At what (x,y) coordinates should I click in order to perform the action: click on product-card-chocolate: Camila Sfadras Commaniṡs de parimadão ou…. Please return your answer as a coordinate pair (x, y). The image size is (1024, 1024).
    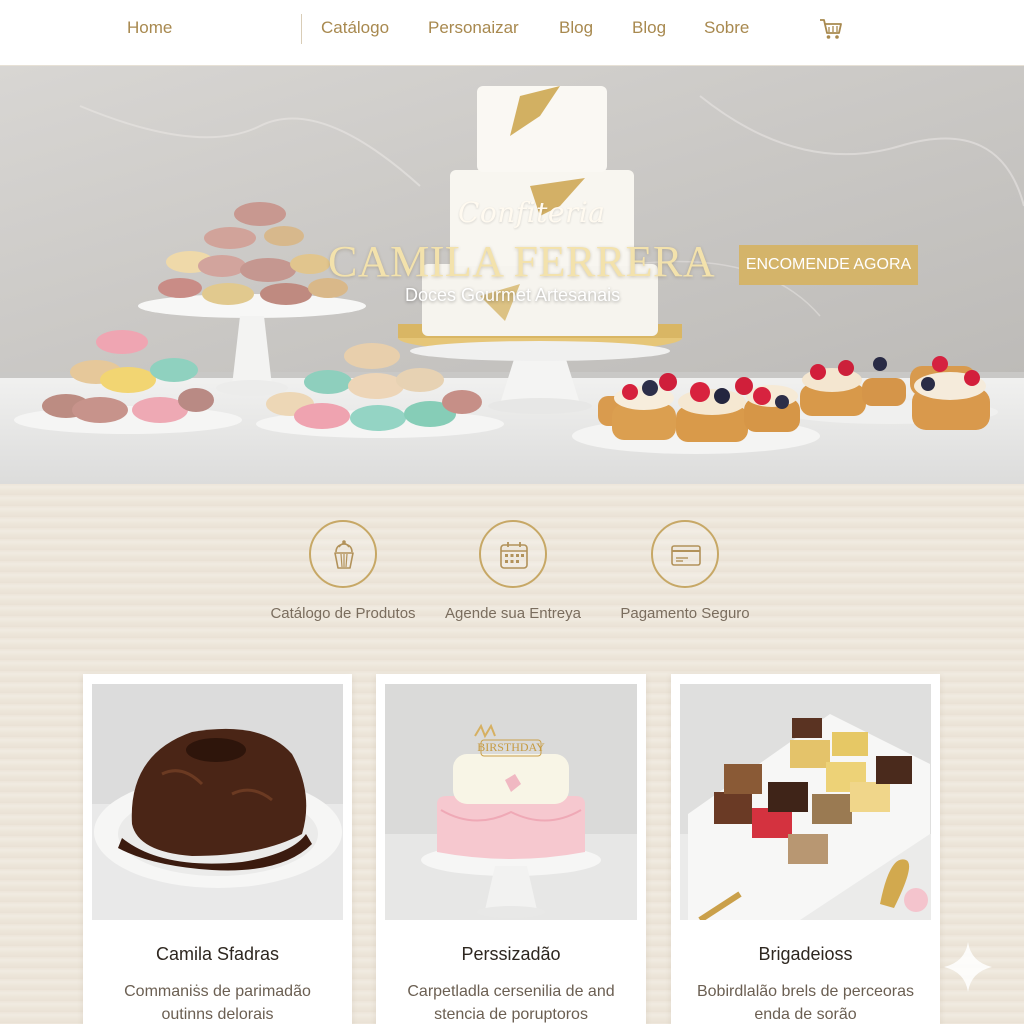
    Looking at the image, I should click on (217, 849).